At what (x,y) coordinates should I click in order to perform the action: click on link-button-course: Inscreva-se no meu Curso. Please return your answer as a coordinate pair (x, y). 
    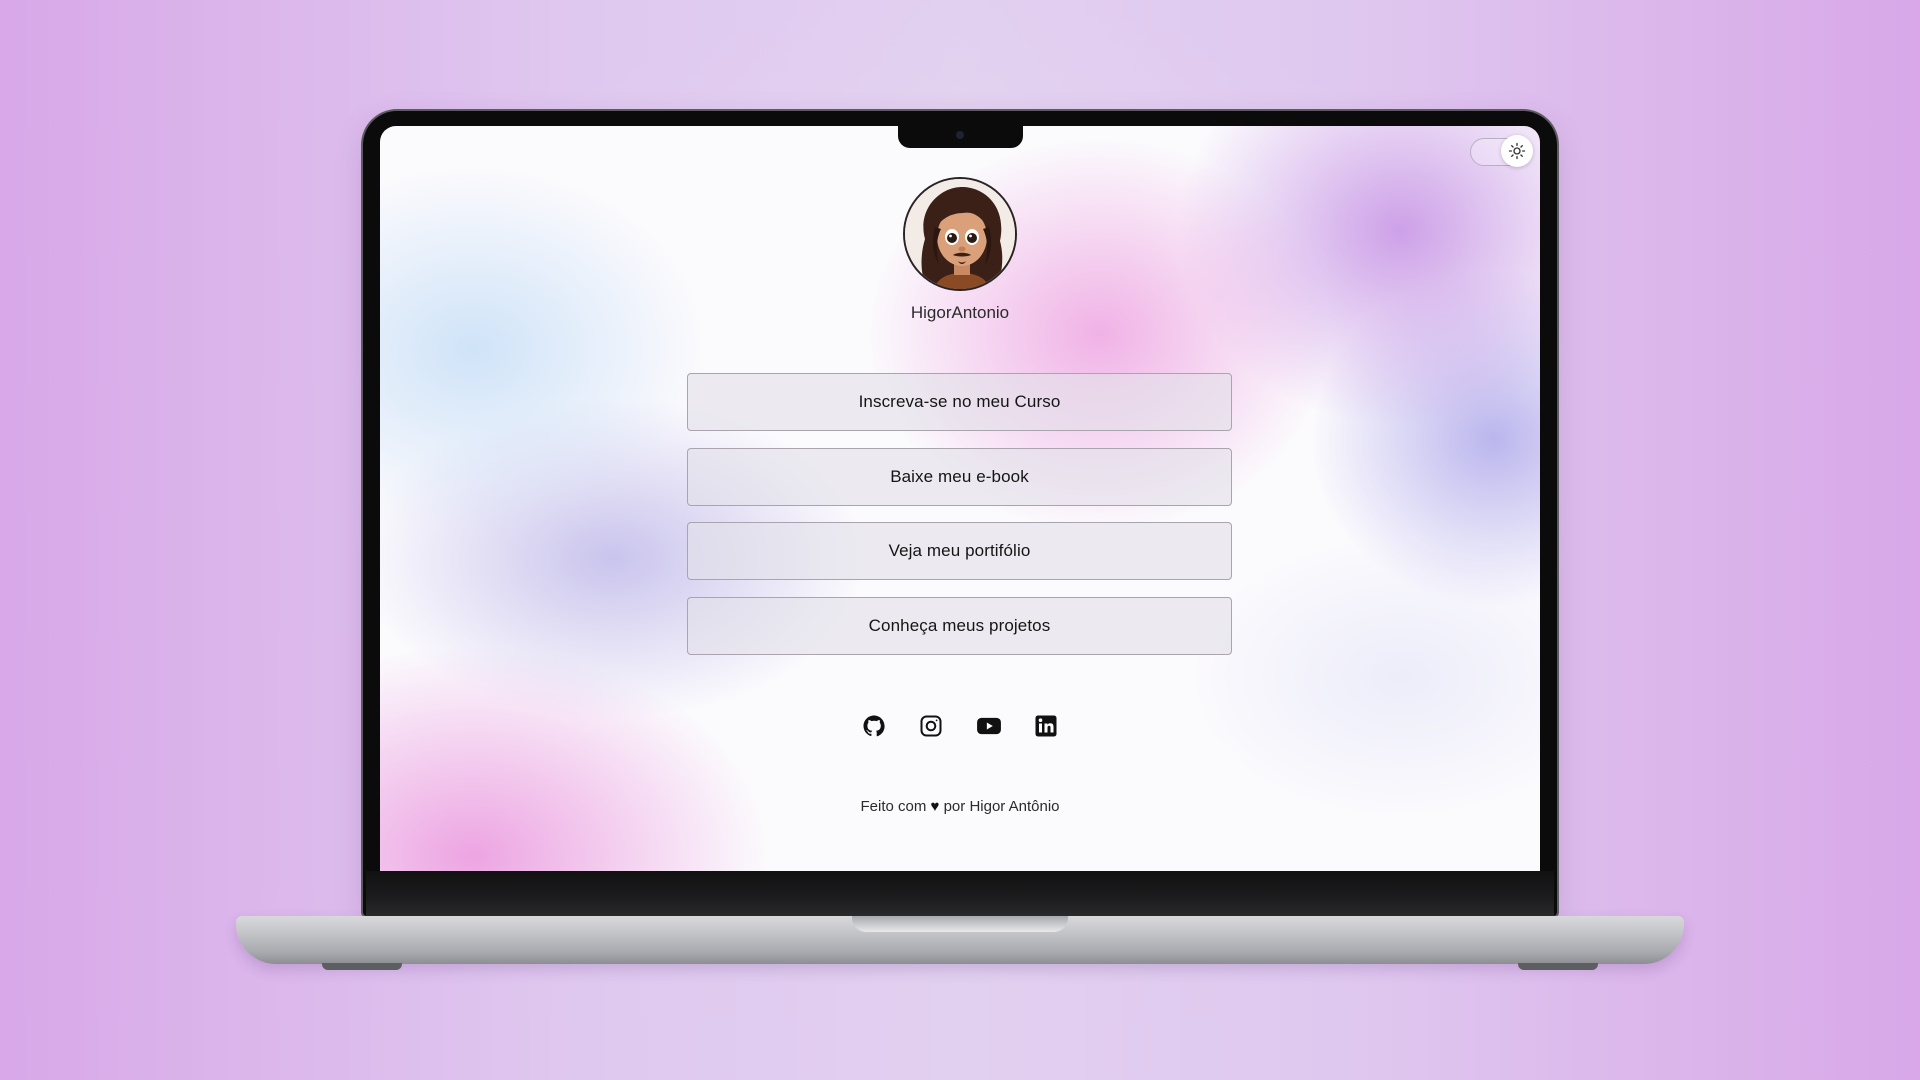
    Looking at the image, I should click on (959, 402).